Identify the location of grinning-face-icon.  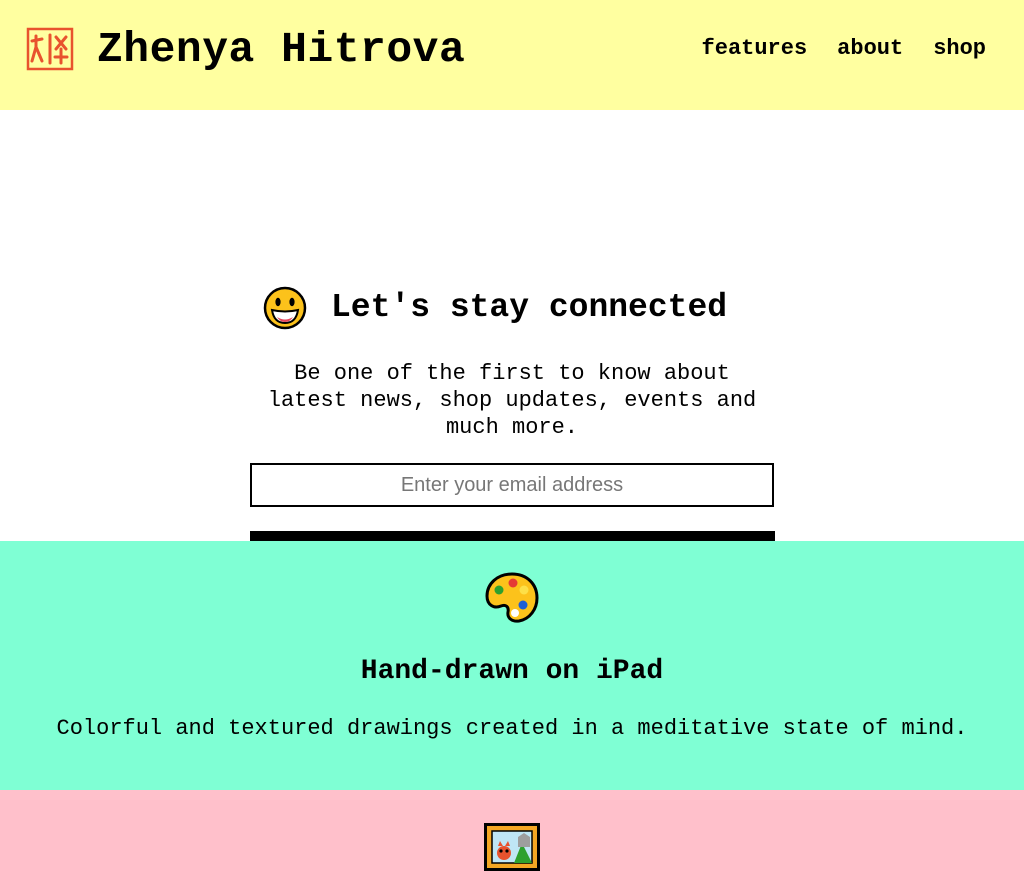
(285, 308).